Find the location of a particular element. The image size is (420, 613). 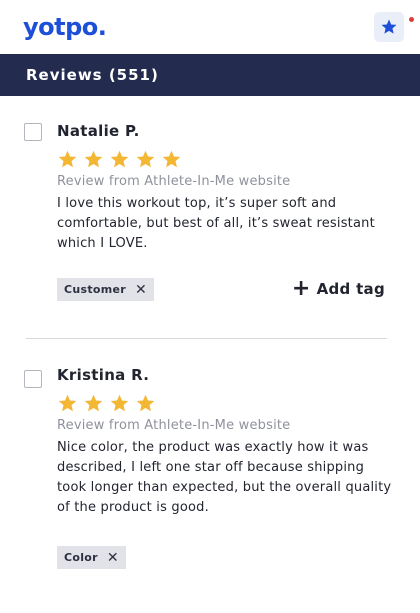

tag-label: Customer is located at coordinates (95, 289).